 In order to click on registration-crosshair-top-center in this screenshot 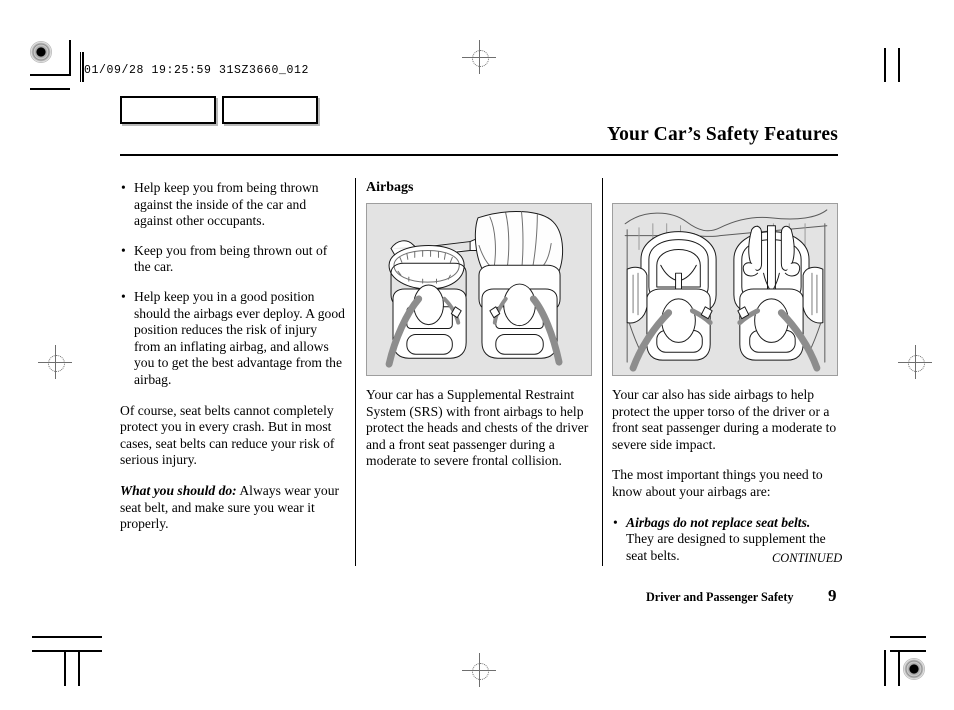, I will do `click(479, 57)`.